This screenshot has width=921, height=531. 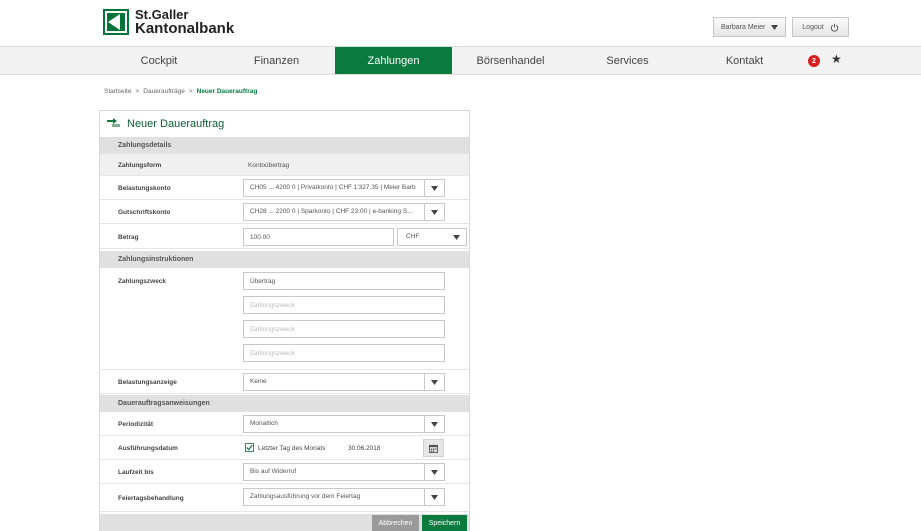 I want to click on save-button: Speichern, so click(x=444, y=523).